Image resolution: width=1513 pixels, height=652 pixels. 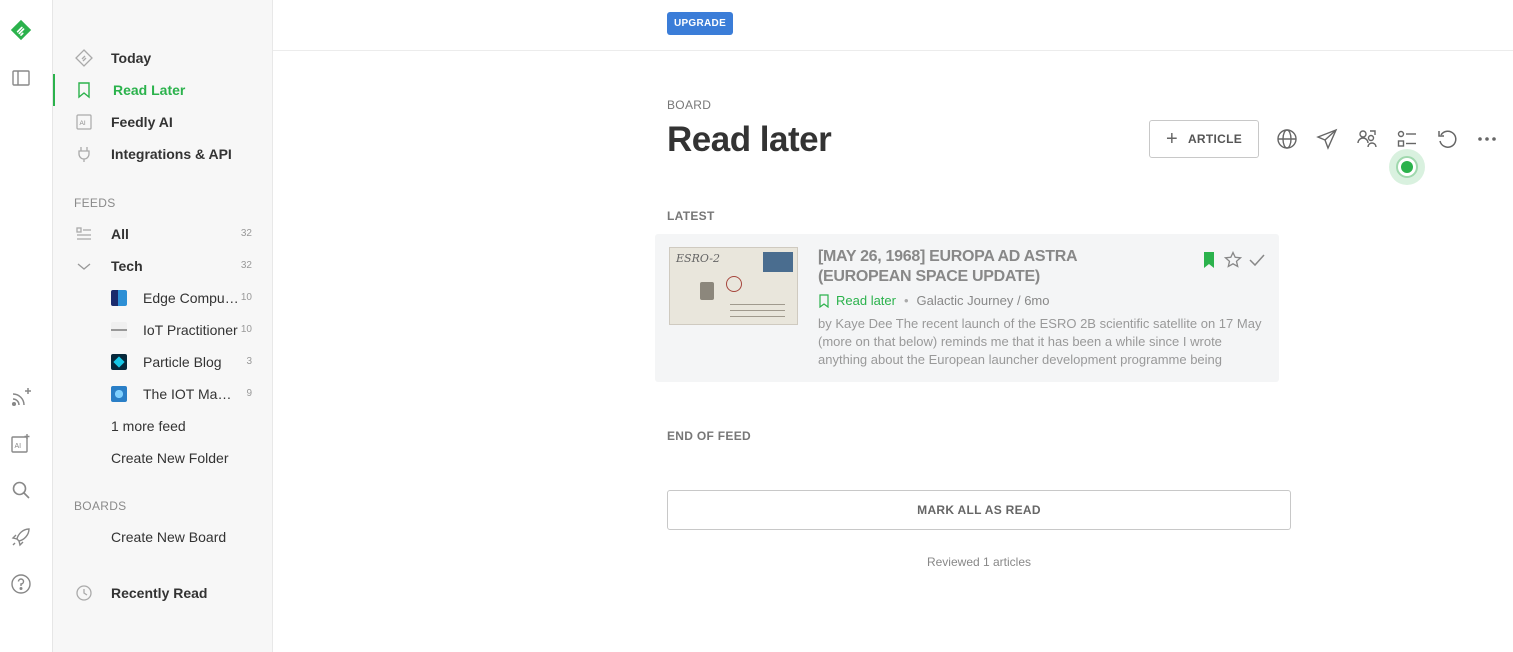 I want to click on feed-label: Particle Blog, so click(x=182, y=362).